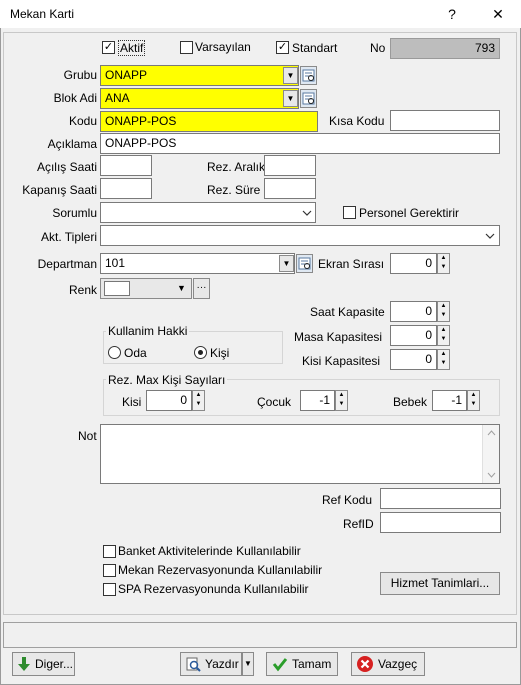 Image resolution: width=521 pixels, height=685 pixels. I want to click on kisi-kapasitesi-input: 0, so click(413, 359).